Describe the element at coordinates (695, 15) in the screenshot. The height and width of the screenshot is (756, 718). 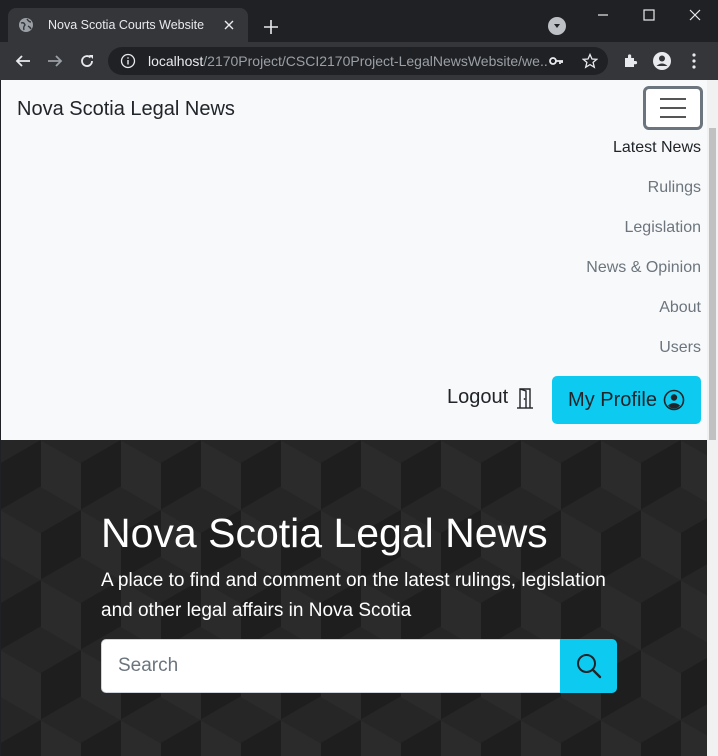
I see `window-close-icon` at that location.